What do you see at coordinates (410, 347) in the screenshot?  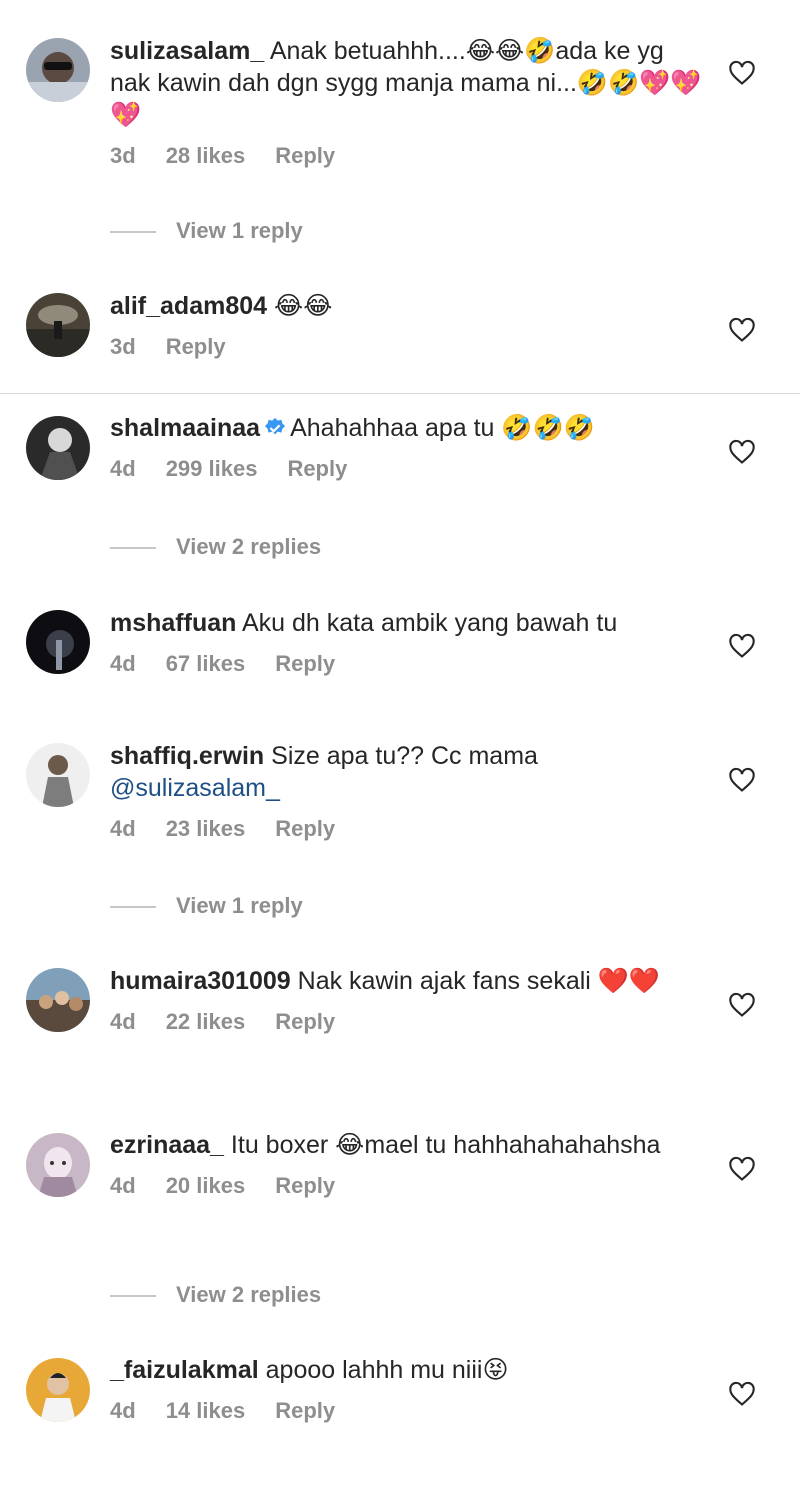 I see `comment-meta: 3d Reply` at bounding box center [410, 347].